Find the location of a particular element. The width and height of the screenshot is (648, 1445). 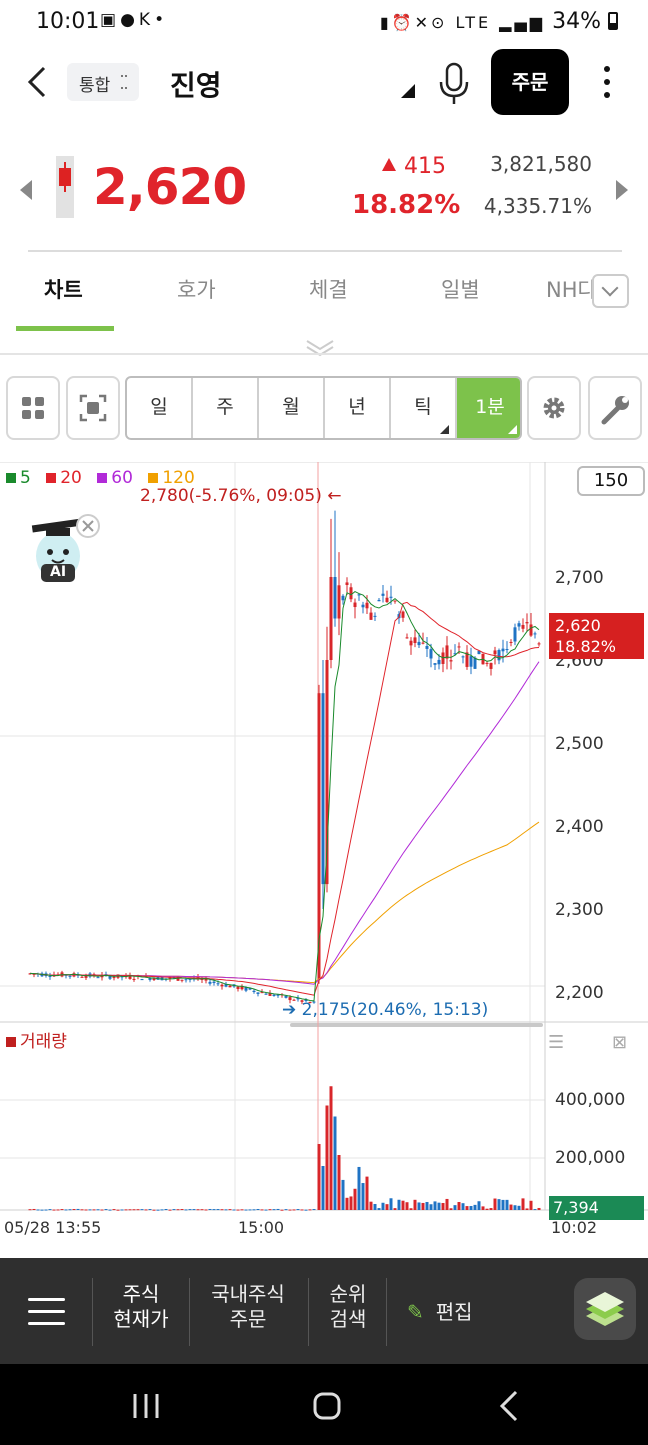

right-arrow-icon: ➔ is located at coordinates (289, 1010).